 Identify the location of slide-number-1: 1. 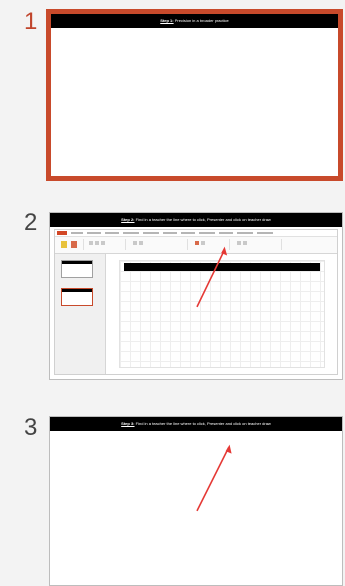
(31, 21).